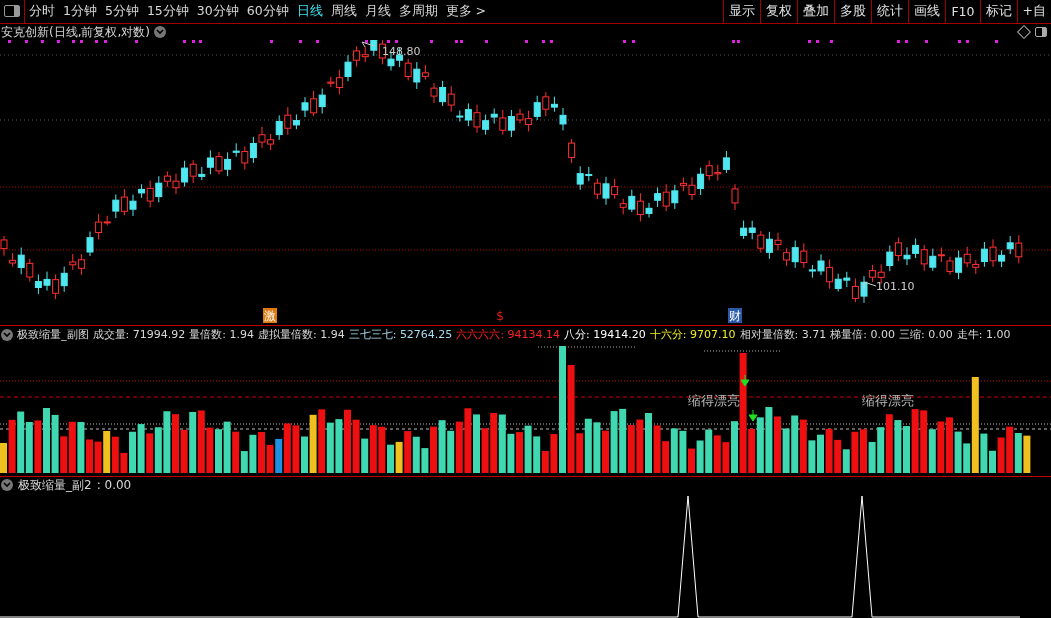 This screenshot has width=1051, height=618. Describe the element at coordinates (925, 334) in the screenshot. I see `indicator-value: 三缩: 0.00` at that location.